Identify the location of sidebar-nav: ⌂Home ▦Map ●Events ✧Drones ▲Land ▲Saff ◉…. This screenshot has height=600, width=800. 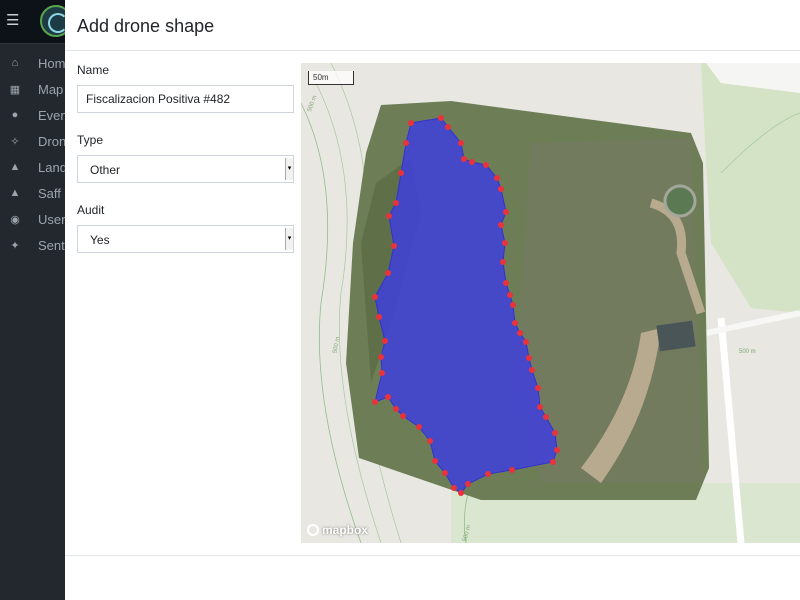
(32, 151).